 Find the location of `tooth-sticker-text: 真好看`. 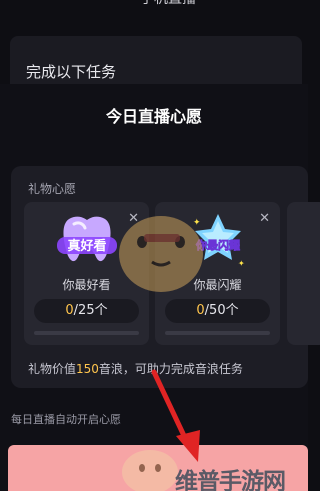

tooth-sticker-text: 真好看 is located at coordinates (86, 246).